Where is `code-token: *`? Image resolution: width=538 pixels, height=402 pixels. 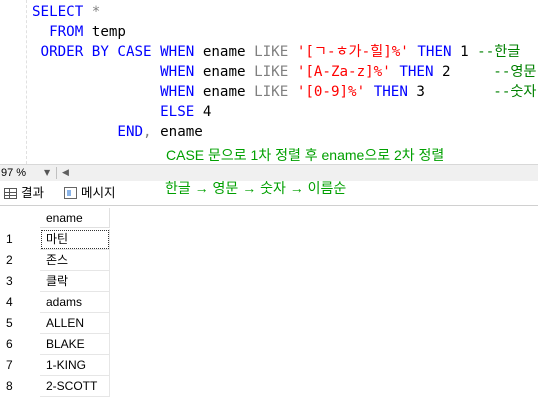 code-token: * is located at coordinates (92, 12).